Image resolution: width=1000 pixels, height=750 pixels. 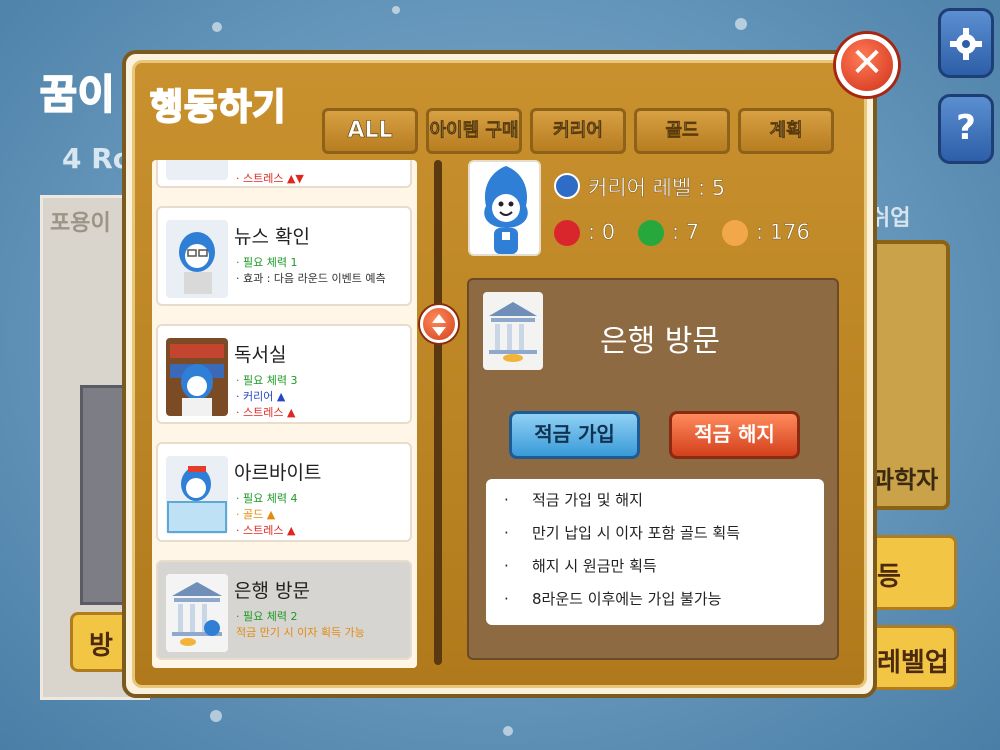 I want to click on tab-gold: 골드, so click(x=682, y=131).